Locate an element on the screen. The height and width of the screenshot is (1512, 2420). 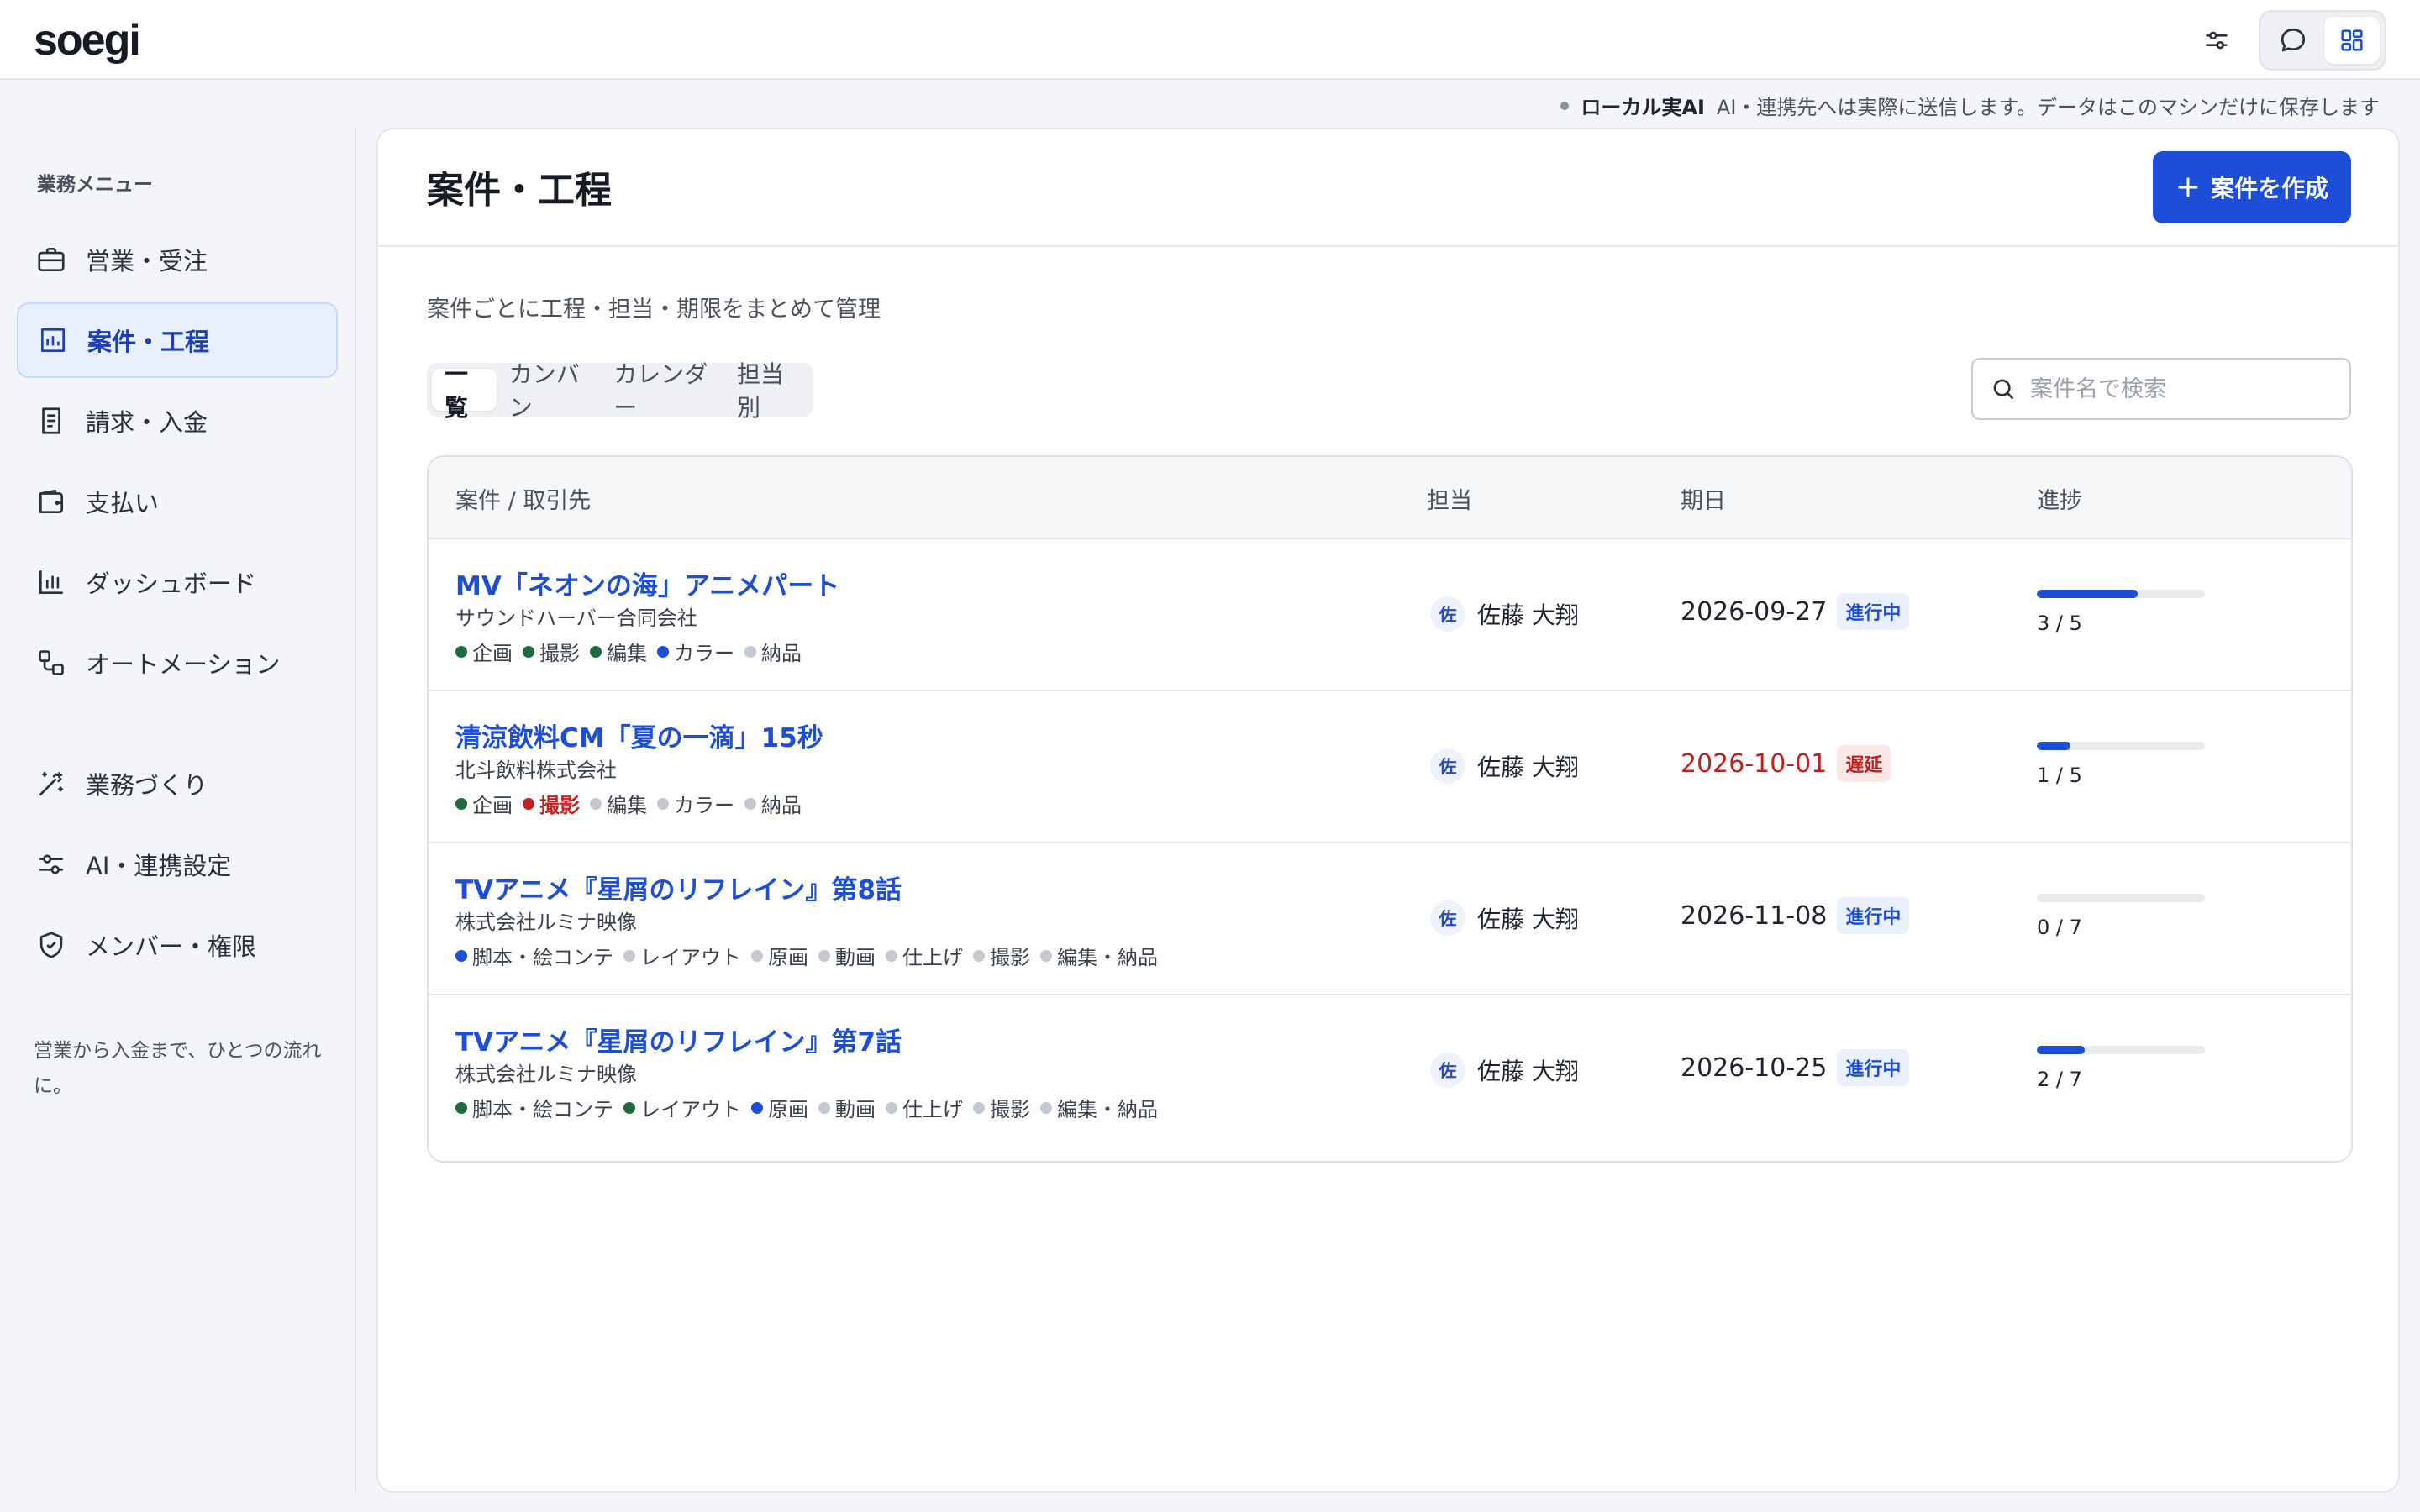
progress-text: 2 / 7 is located at coordinates (2059, 1079).